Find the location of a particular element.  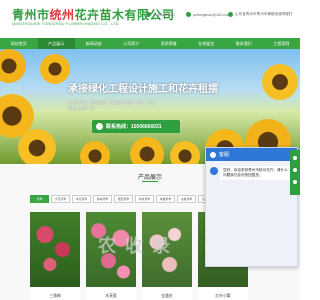

mail-icon is located at coordinates (188, 14).